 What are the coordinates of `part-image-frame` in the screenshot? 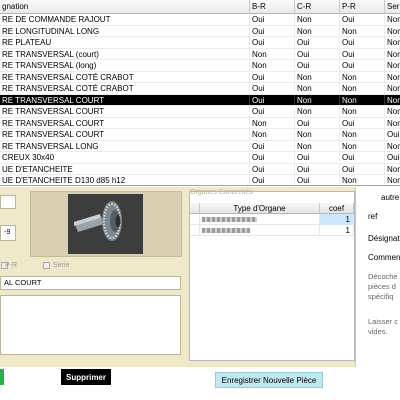 It's located at (106, 224).